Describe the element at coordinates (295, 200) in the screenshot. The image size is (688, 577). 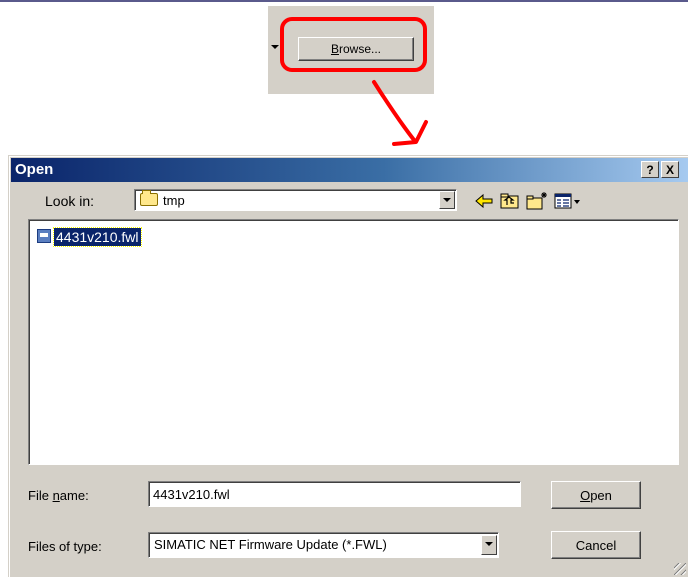
I see `look-in-dropdown: tmp` at that location.